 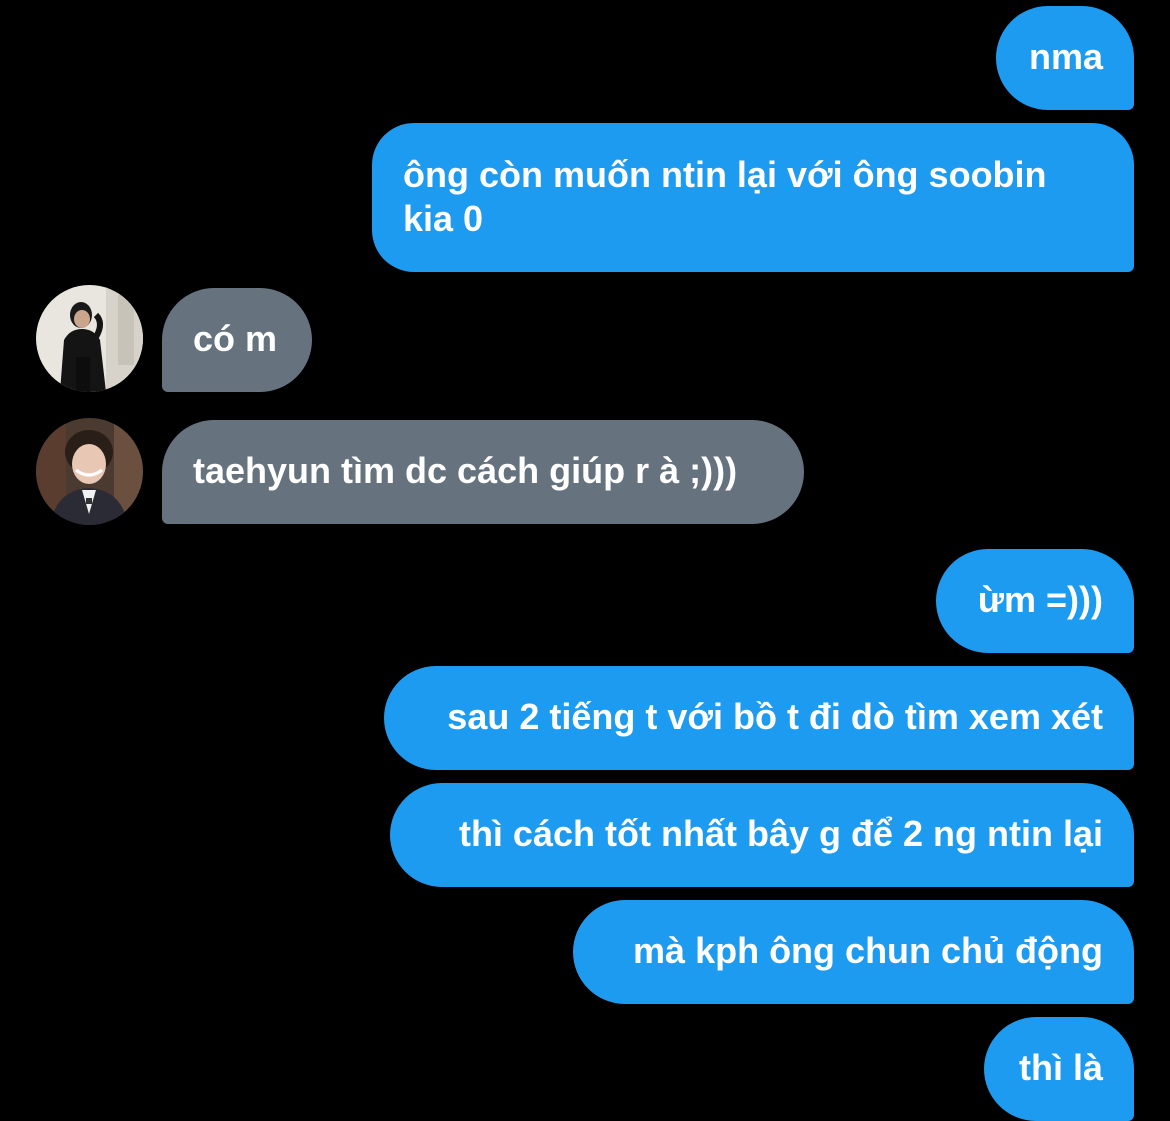 What do you see at coordinates (780, 833) in the screenshot?
I see `message-text: thì cách tốt nhất bây g để 2 ng ntin lại` at bounding box center [780, 833].